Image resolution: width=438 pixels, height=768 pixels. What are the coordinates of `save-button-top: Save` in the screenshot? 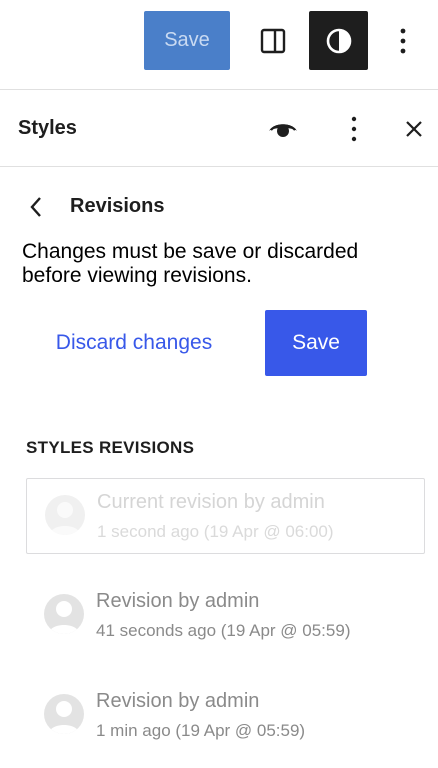 It's located at (187, 40).